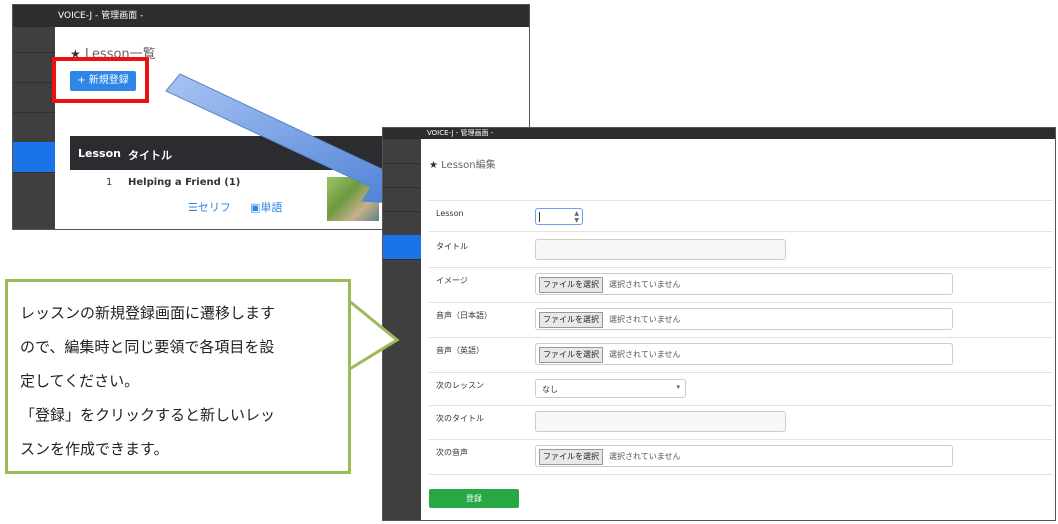 This screenshot has width=1058, height=524. Describe the element at coordinates (460, 385) in the screenshot. I see `label-next-lesson: 次のレッスン` at that location.